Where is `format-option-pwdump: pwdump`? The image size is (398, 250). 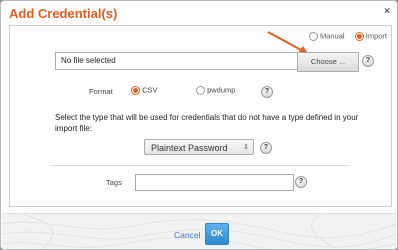 format-option-pwdump: pwdump is located at coordinates (215, 90).